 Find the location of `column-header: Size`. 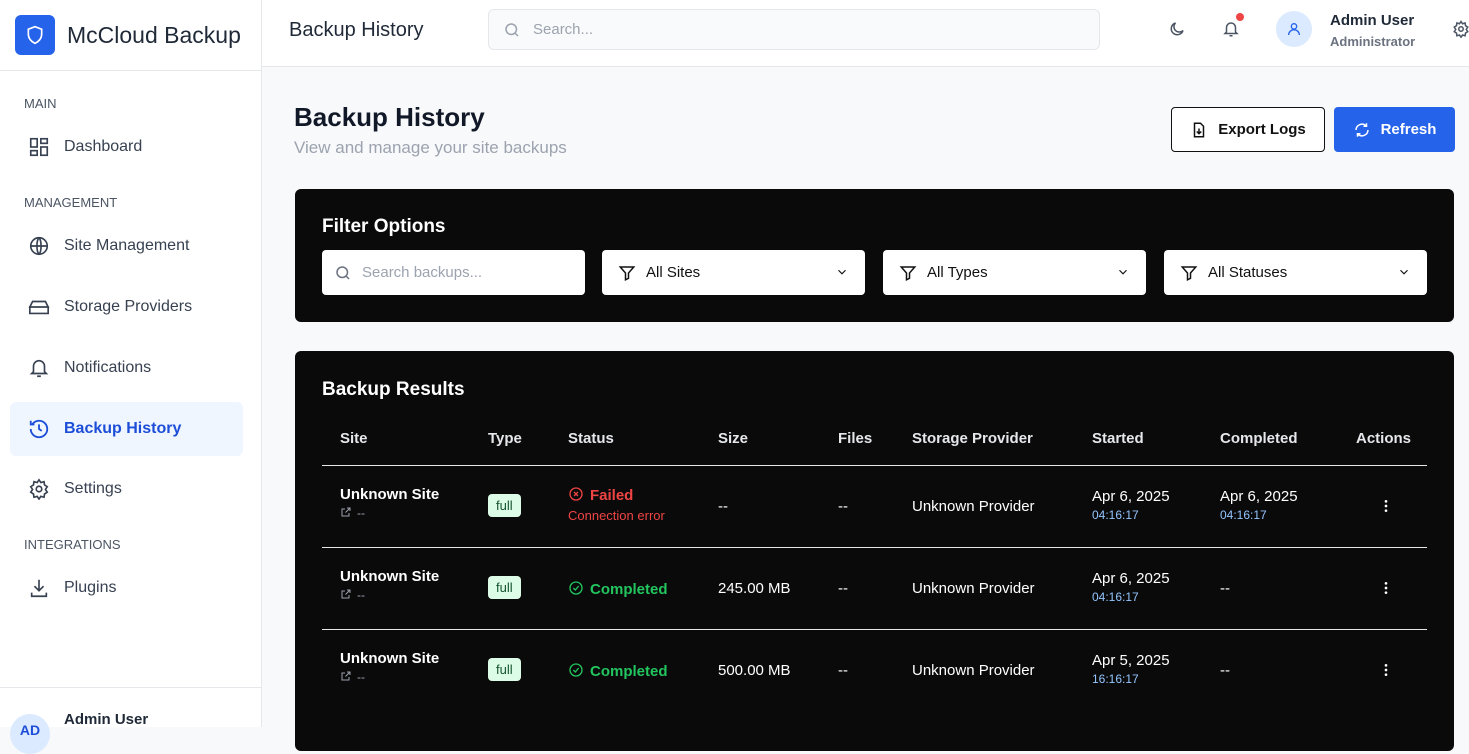

column-header: Size is located at coordinates (733, 438).